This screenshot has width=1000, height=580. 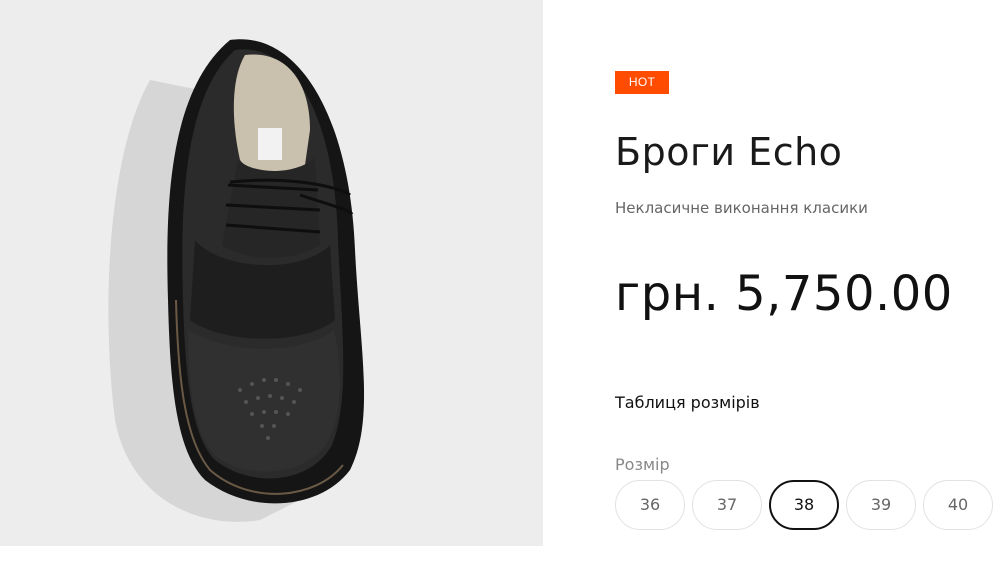 I want to click on size-option-40: 40, so click(x=958, y=505).